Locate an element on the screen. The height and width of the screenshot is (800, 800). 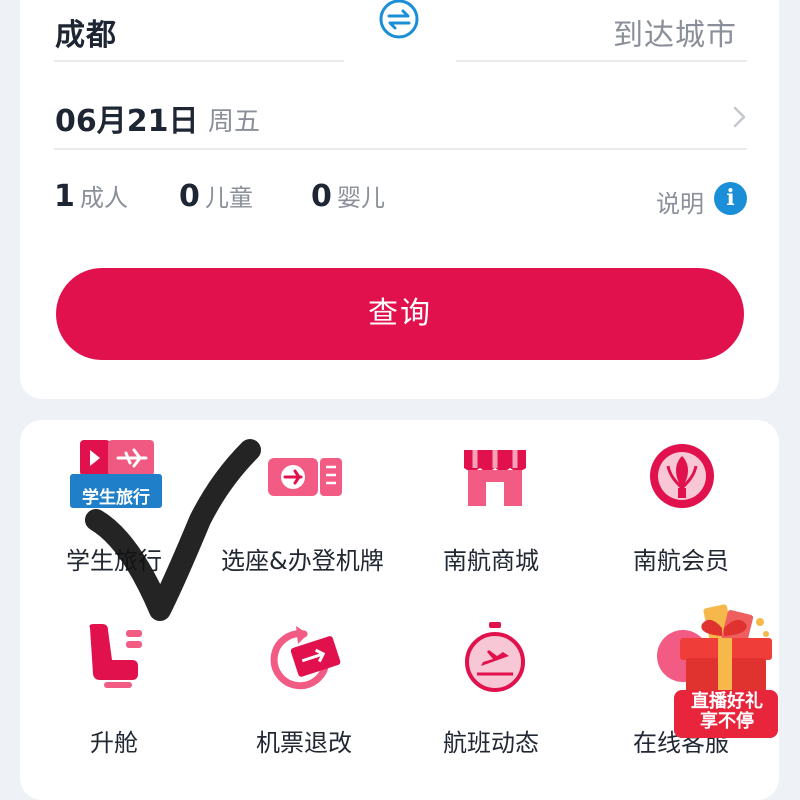
member-label: 南航会员 is located at coordinates (681, 561).